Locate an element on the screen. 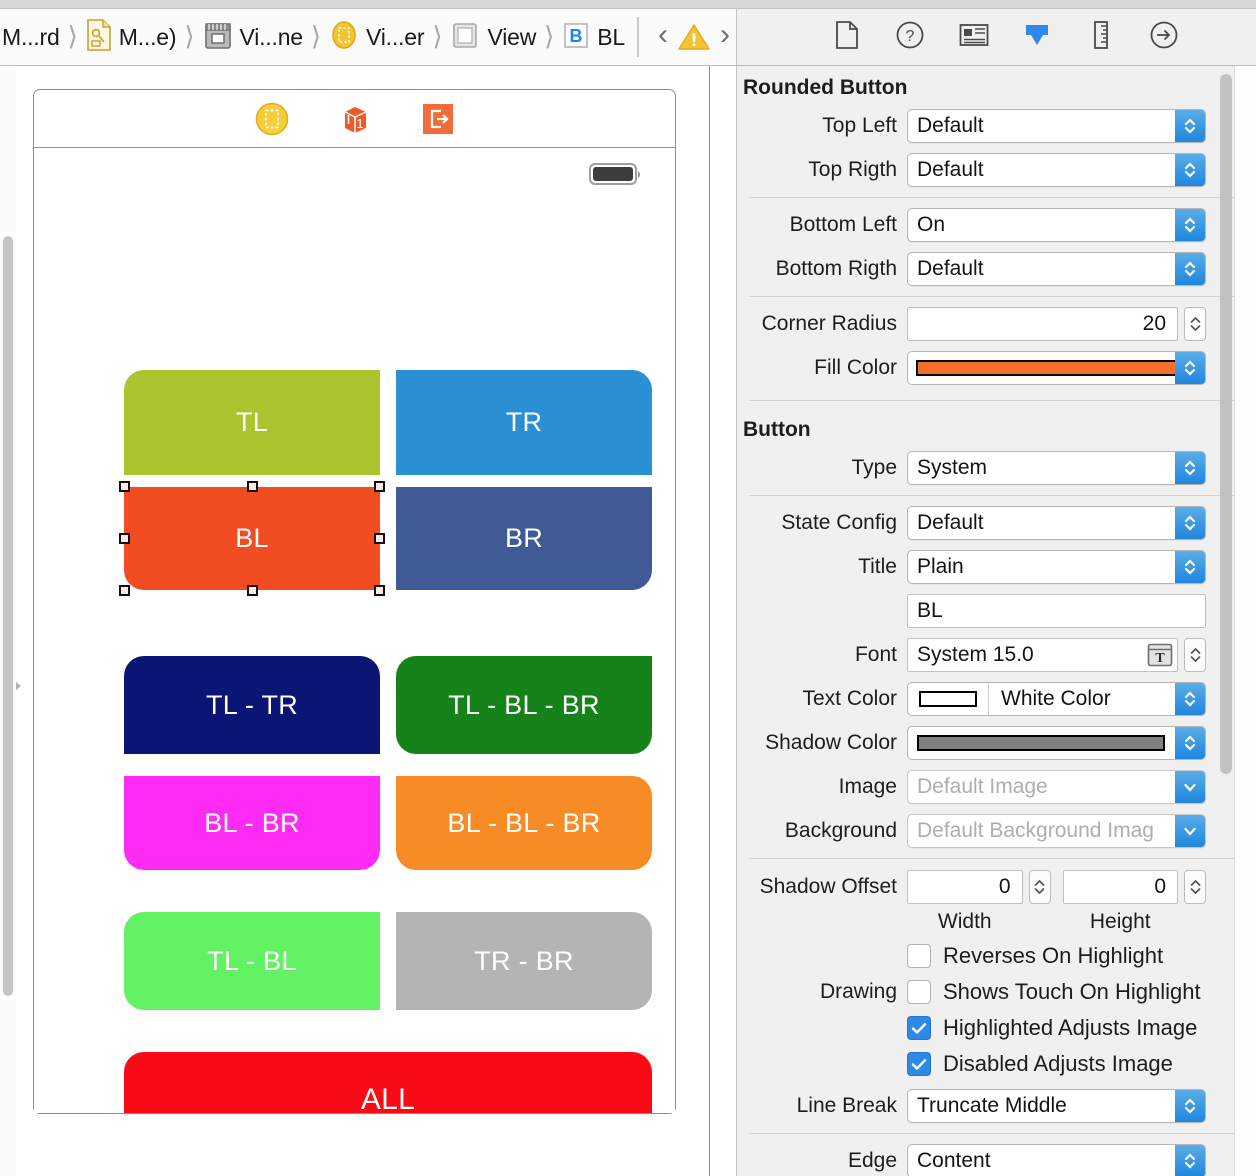  row-top-left: Top Left Default is located at coordinates (996, 126).